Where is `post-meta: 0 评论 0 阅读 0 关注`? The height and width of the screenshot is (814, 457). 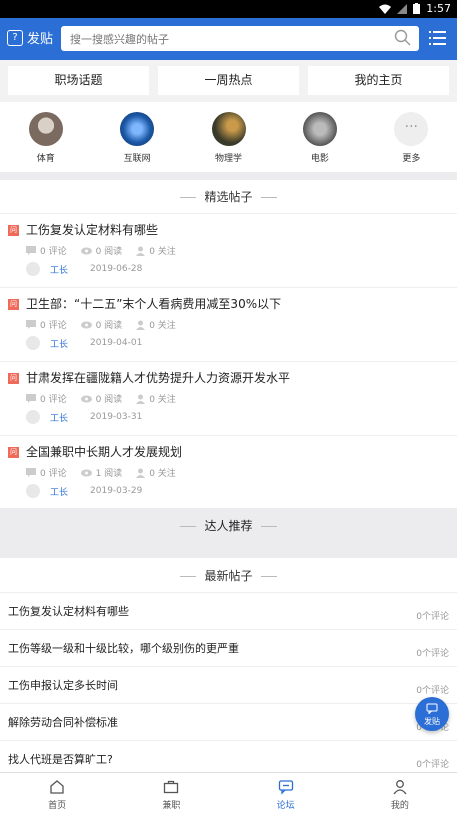
post-meta: 0 评论 0 阅读 0 关注 is located at coordinates (101, 324).